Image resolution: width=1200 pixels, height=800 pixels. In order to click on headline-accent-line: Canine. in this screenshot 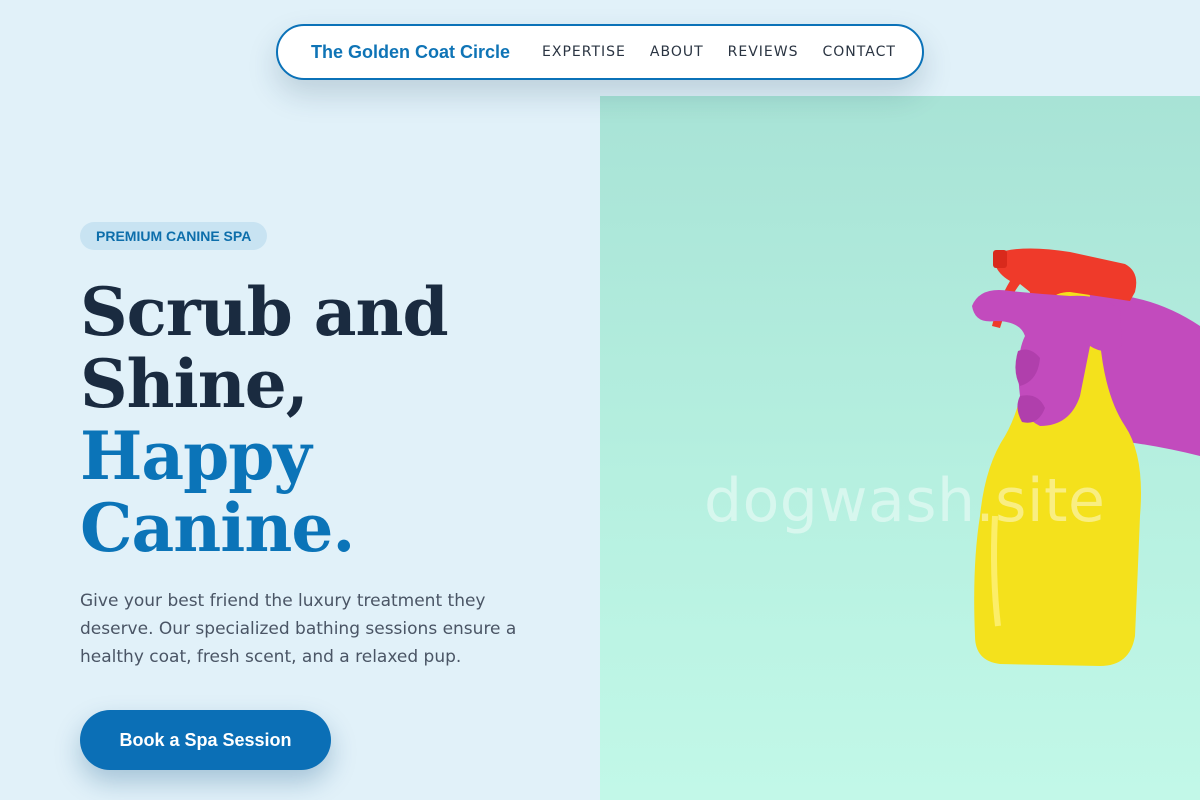, I will do `click(217, 528)`.